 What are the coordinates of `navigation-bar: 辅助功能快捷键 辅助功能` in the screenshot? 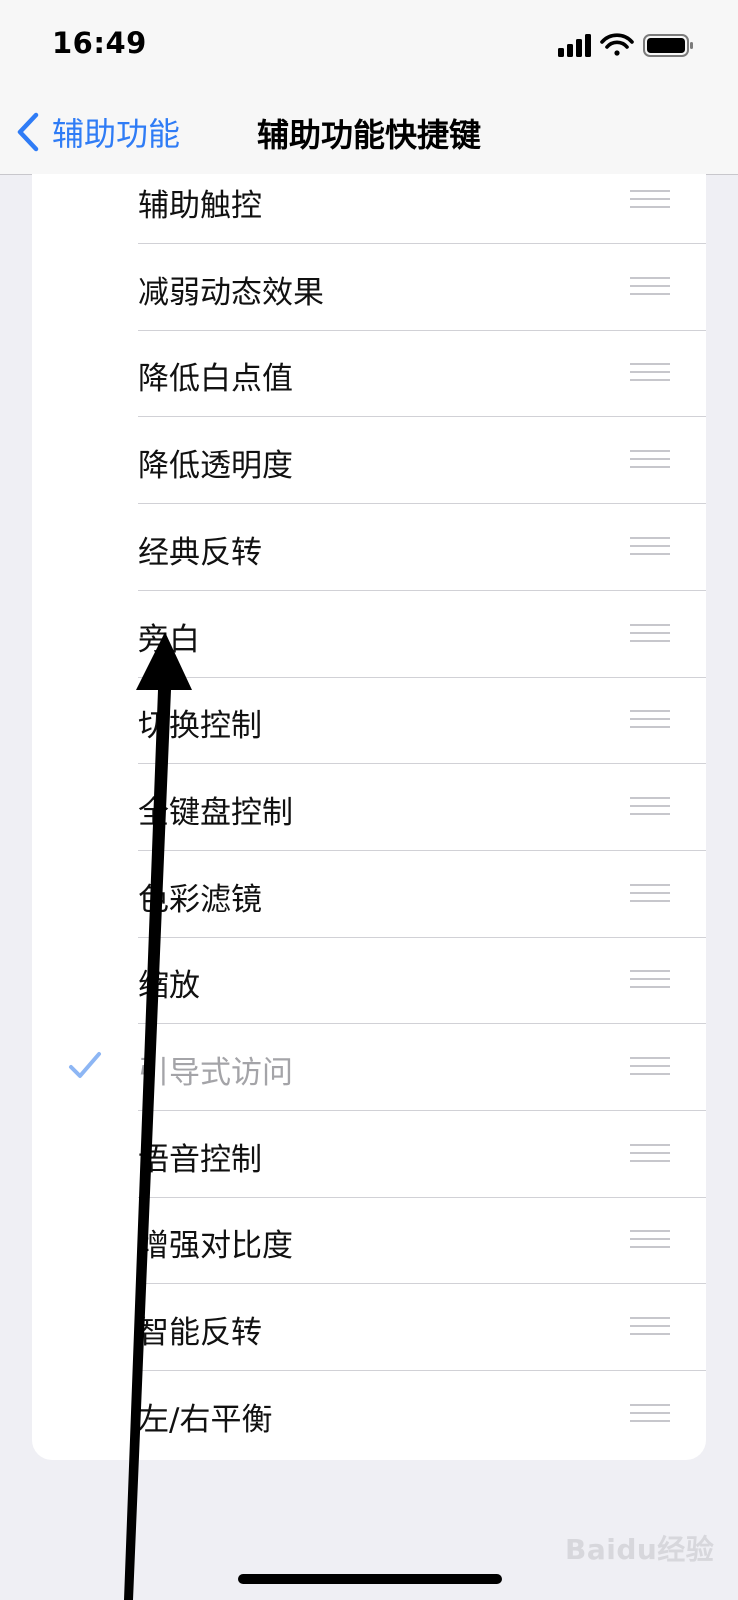 It's located at (369, 132).